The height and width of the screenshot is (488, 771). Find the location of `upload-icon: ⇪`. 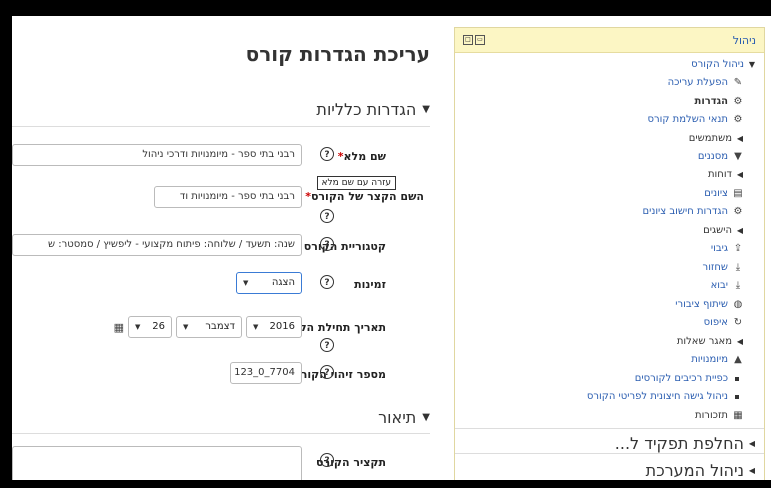

upload-icon: ⇪ is located at coordinates (738, 248).